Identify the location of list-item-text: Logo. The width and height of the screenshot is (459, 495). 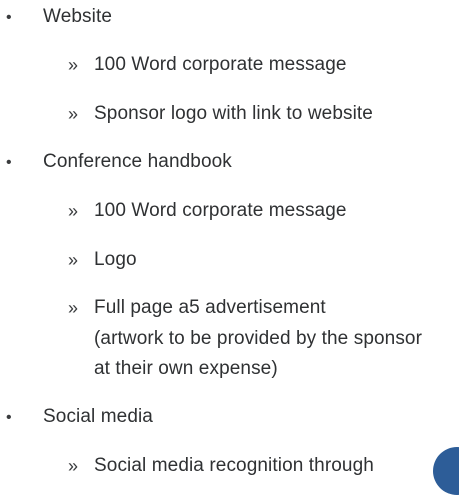
(115, 259).